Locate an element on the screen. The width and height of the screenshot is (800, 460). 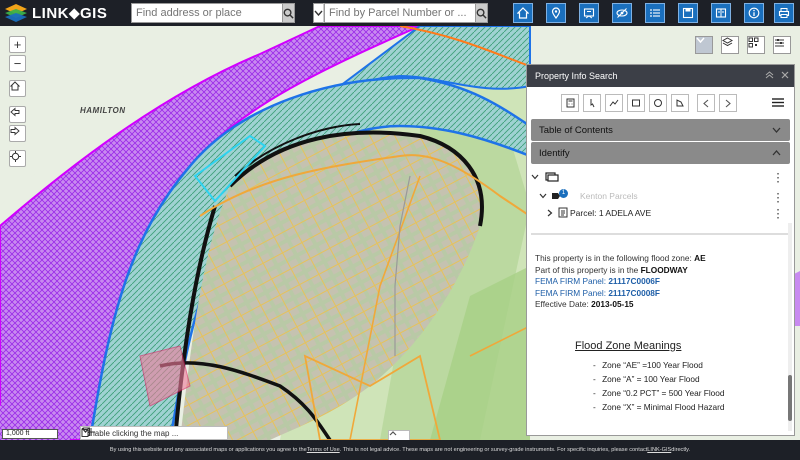
parcel-search is located at coordinates (400, 13).